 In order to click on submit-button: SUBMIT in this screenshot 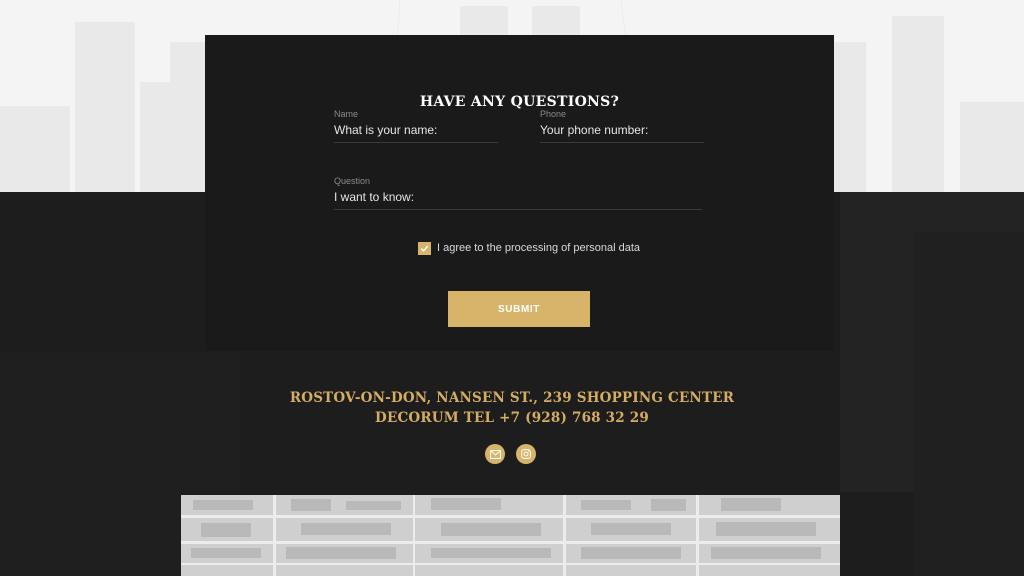, I will do `click(519, 309)`.